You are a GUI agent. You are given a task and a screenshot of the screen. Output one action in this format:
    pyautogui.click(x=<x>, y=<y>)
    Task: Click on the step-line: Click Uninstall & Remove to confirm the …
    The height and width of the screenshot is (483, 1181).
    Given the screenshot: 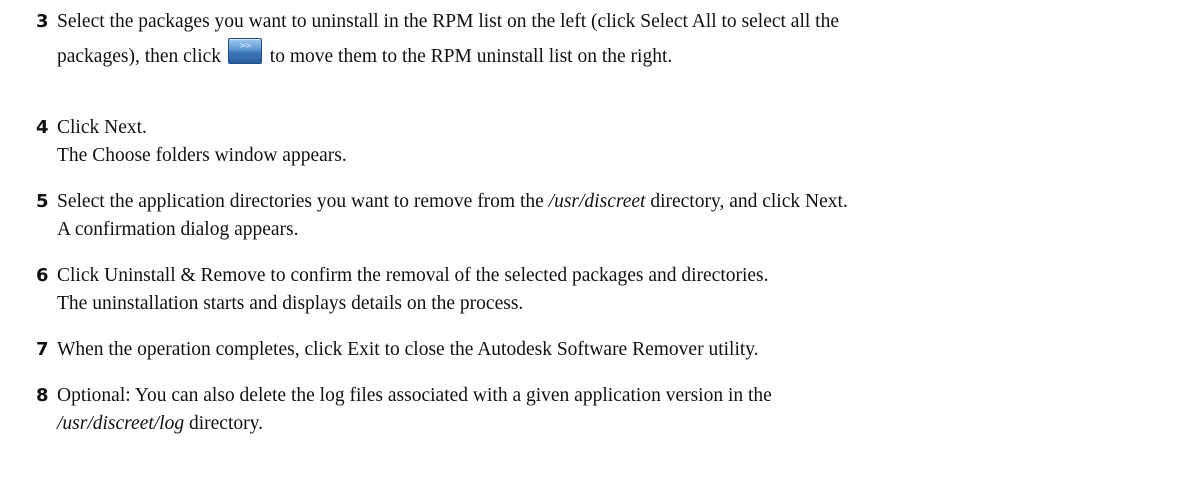 What is the action you would take?
    pyautogui.click(x=413, y=275)
    